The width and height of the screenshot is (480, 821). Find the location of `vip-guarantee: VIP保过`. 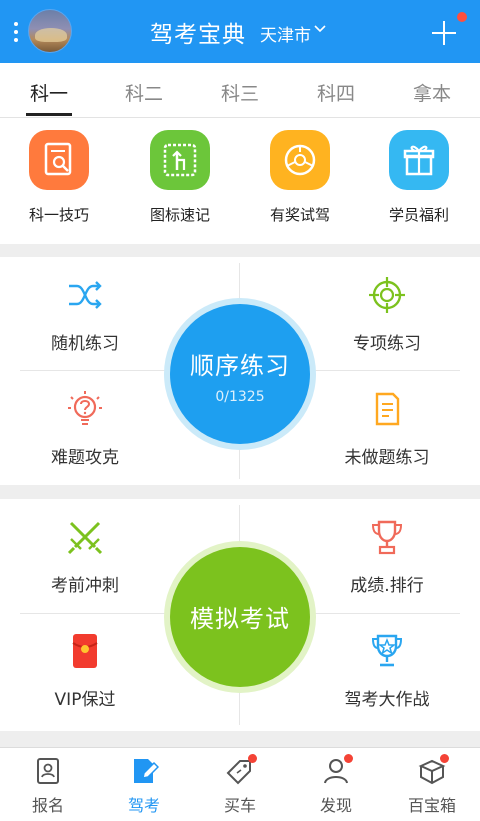

vip-guarantee: VIP保过 is located at coordinates (85, 670).